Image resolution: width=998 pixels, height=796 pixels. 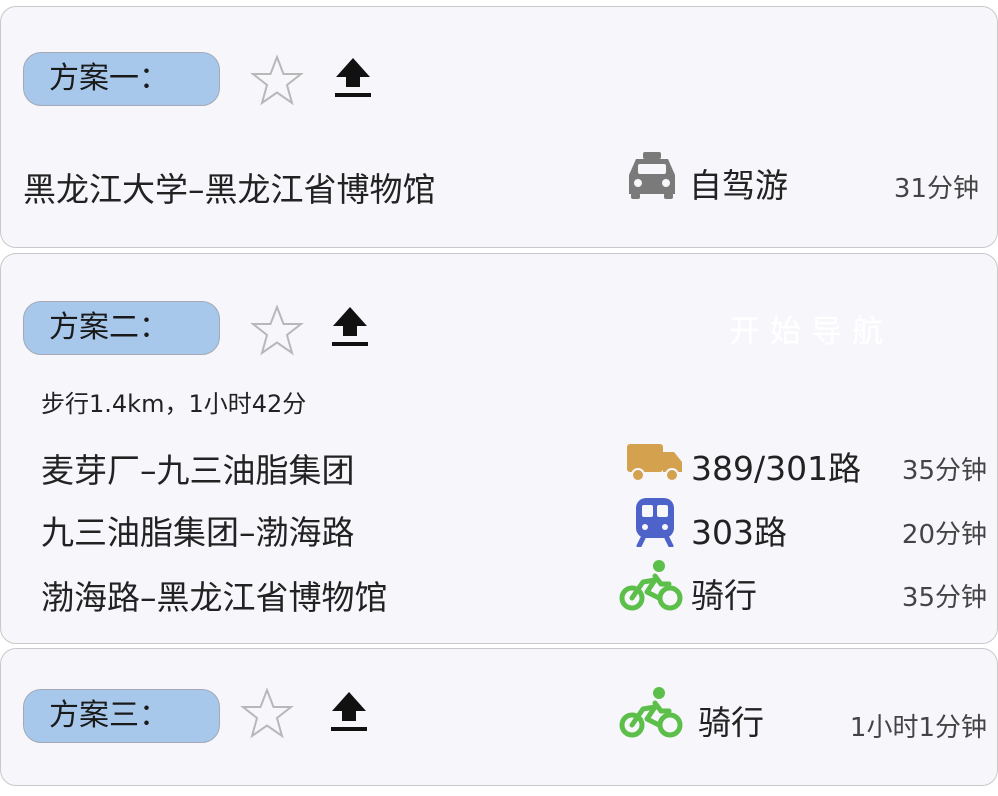 I want to click on plan-label: 方案二：, so click(x=121, y=328).